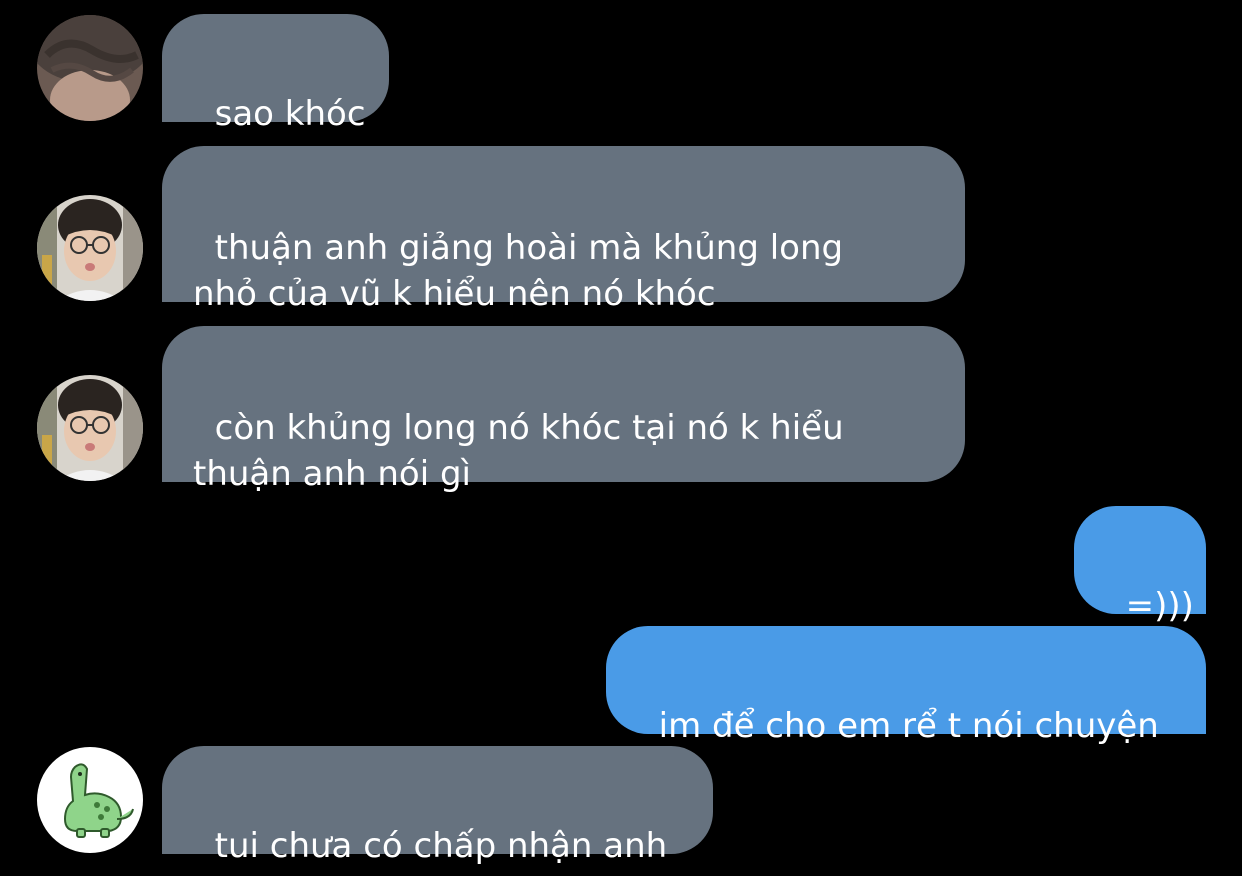  What do you see at coordinates (290, 114) in the screenshot?
I see `message-text: sao khóc` at bounding box center [290, 114].